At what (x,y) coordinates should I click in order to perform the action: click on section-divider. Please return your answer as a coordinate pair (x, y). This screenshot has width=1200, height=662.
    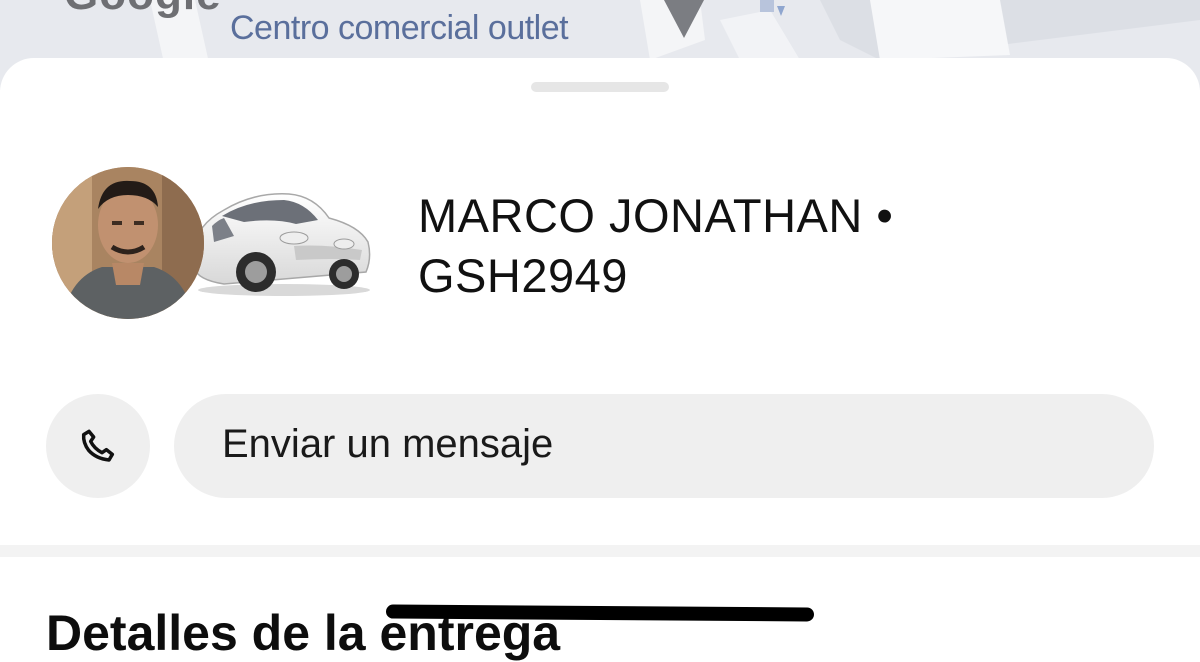
    Looking at the image, I should click on (600, 551).